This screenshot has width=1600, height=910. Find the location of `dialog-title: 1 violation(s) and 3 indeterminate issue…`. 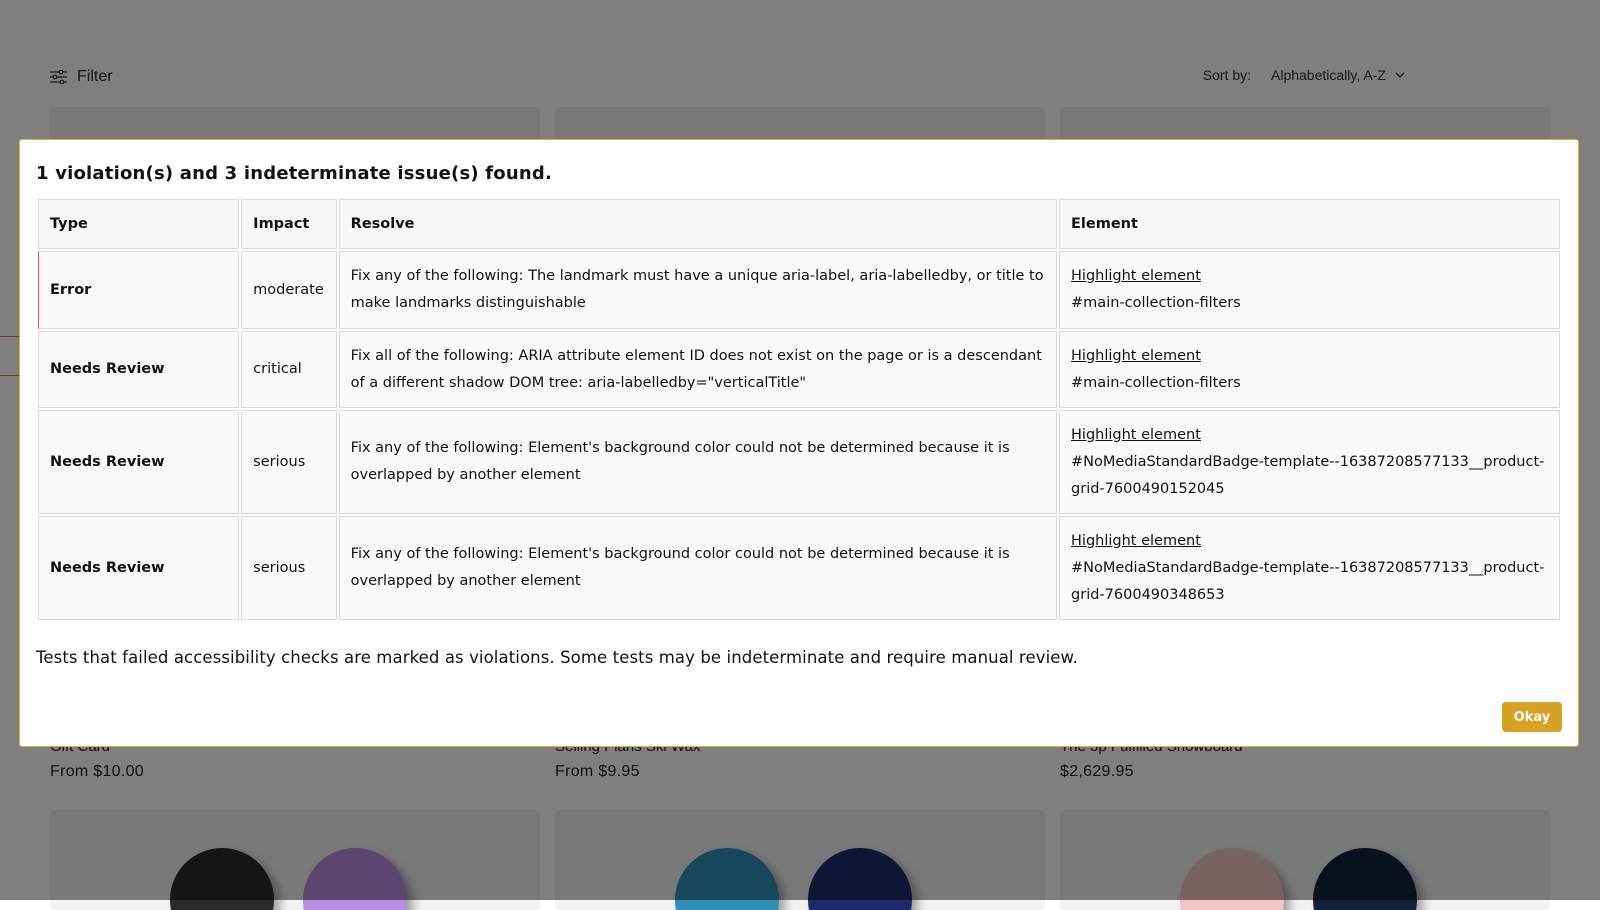

dialog-title: 1 violation(s) and 3 indeterminate issue… is located at coordinates (294, 173).